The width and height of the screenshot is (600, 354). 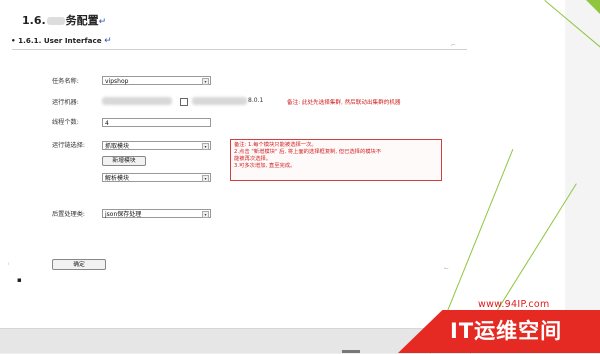 I want to click on chain-label: 运行链选择:, so click(x=69, y=145).